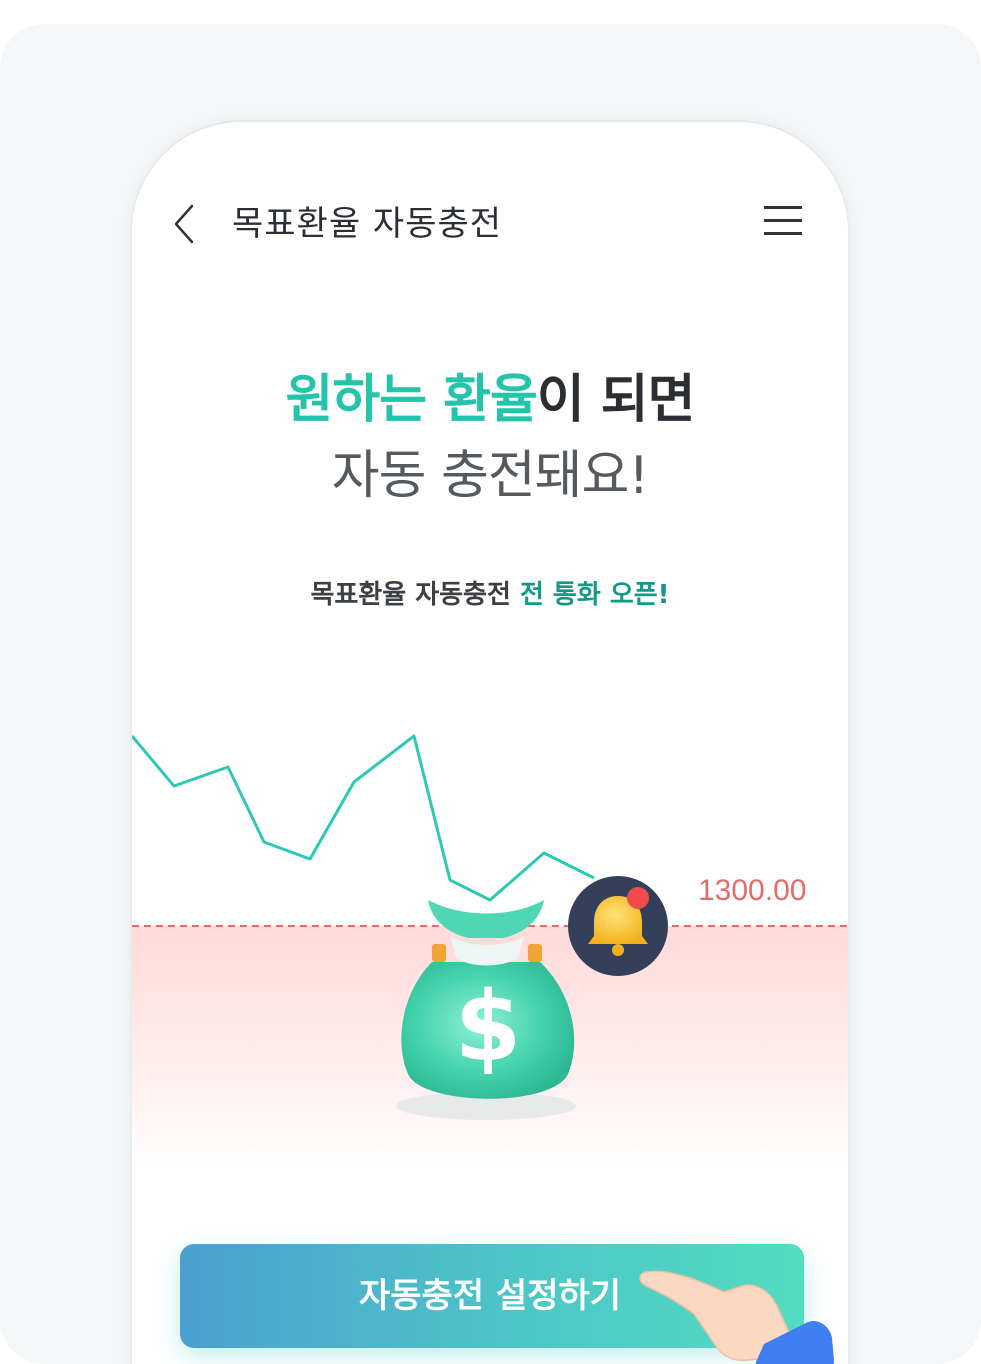 Image resolution: width=981 pixels, height=1364 pixels. What do you see at coordinates (363, 818) in the screenshot?
I see `rate-line` at bounding box center [363, 818].